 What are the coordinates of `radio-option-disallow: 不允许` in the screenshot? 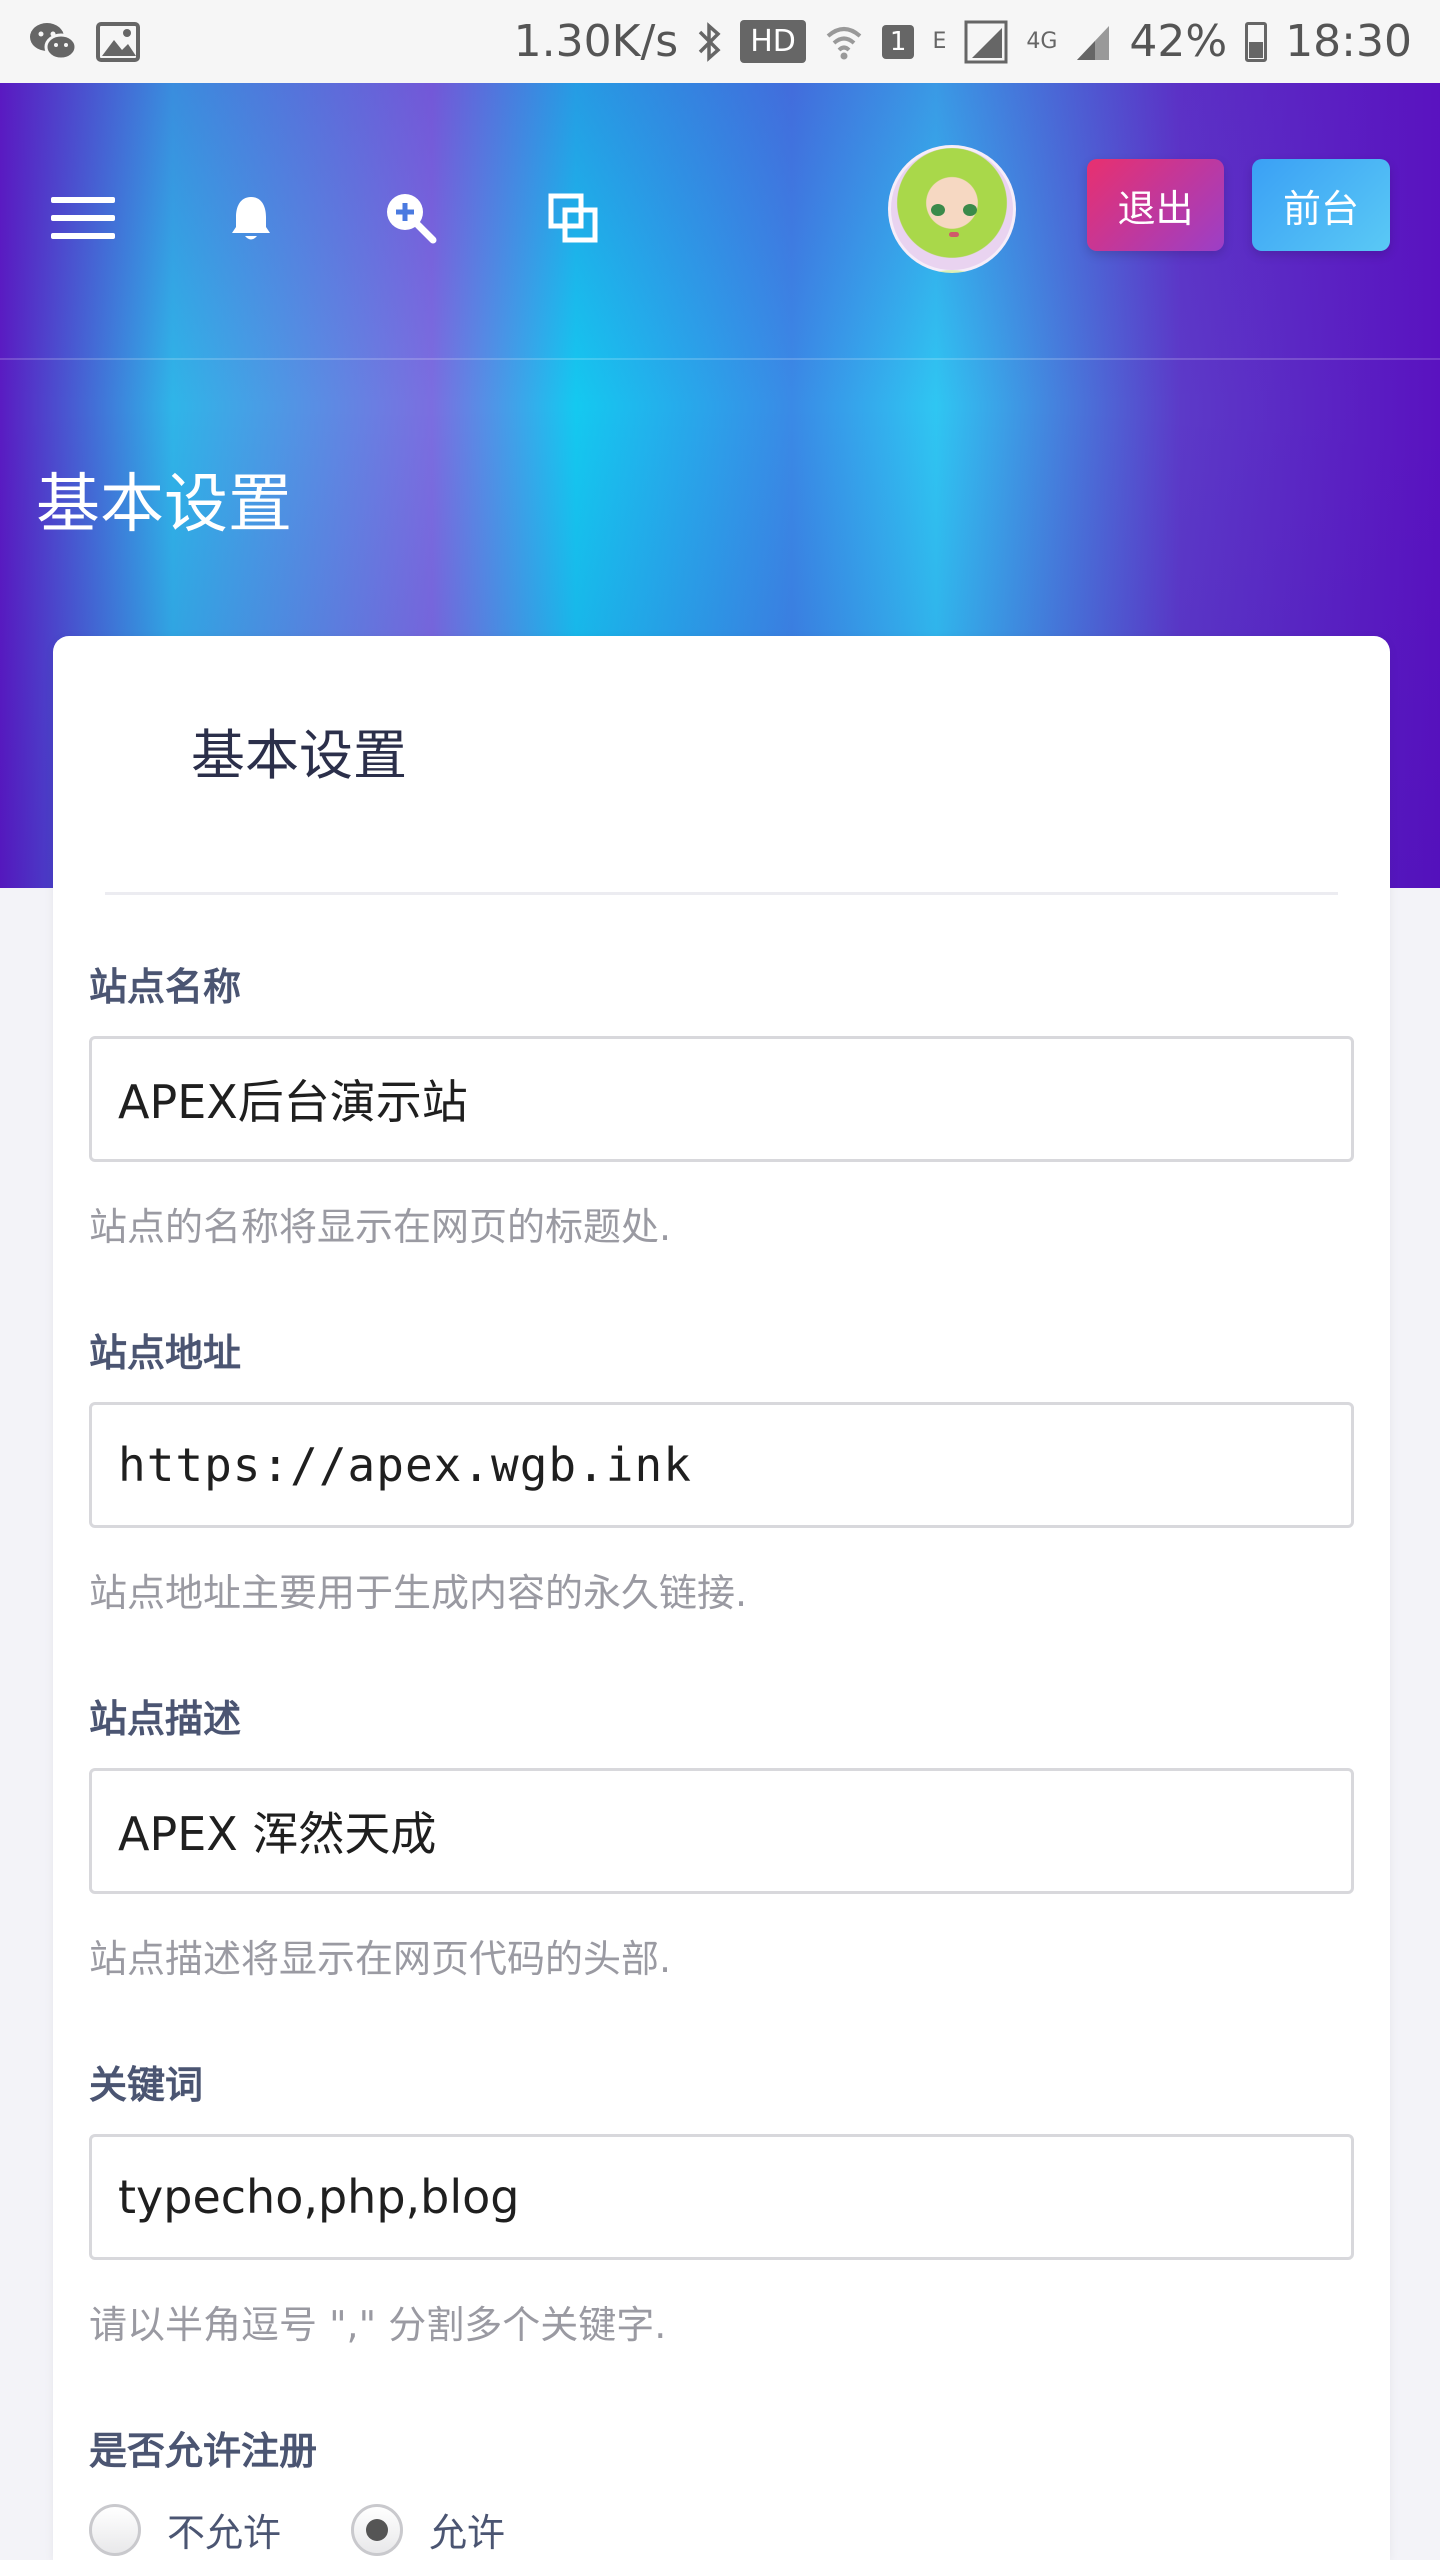 It's located at (185, 2529).